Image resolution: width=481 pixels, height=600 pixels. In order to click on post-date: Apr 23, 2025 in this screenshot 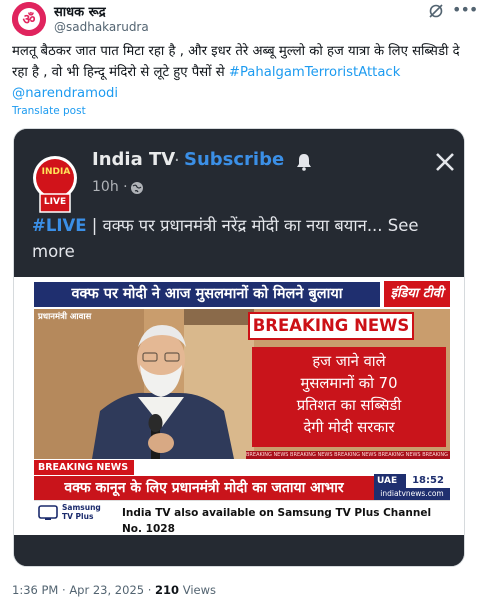, I will do `click(107, 590)`.